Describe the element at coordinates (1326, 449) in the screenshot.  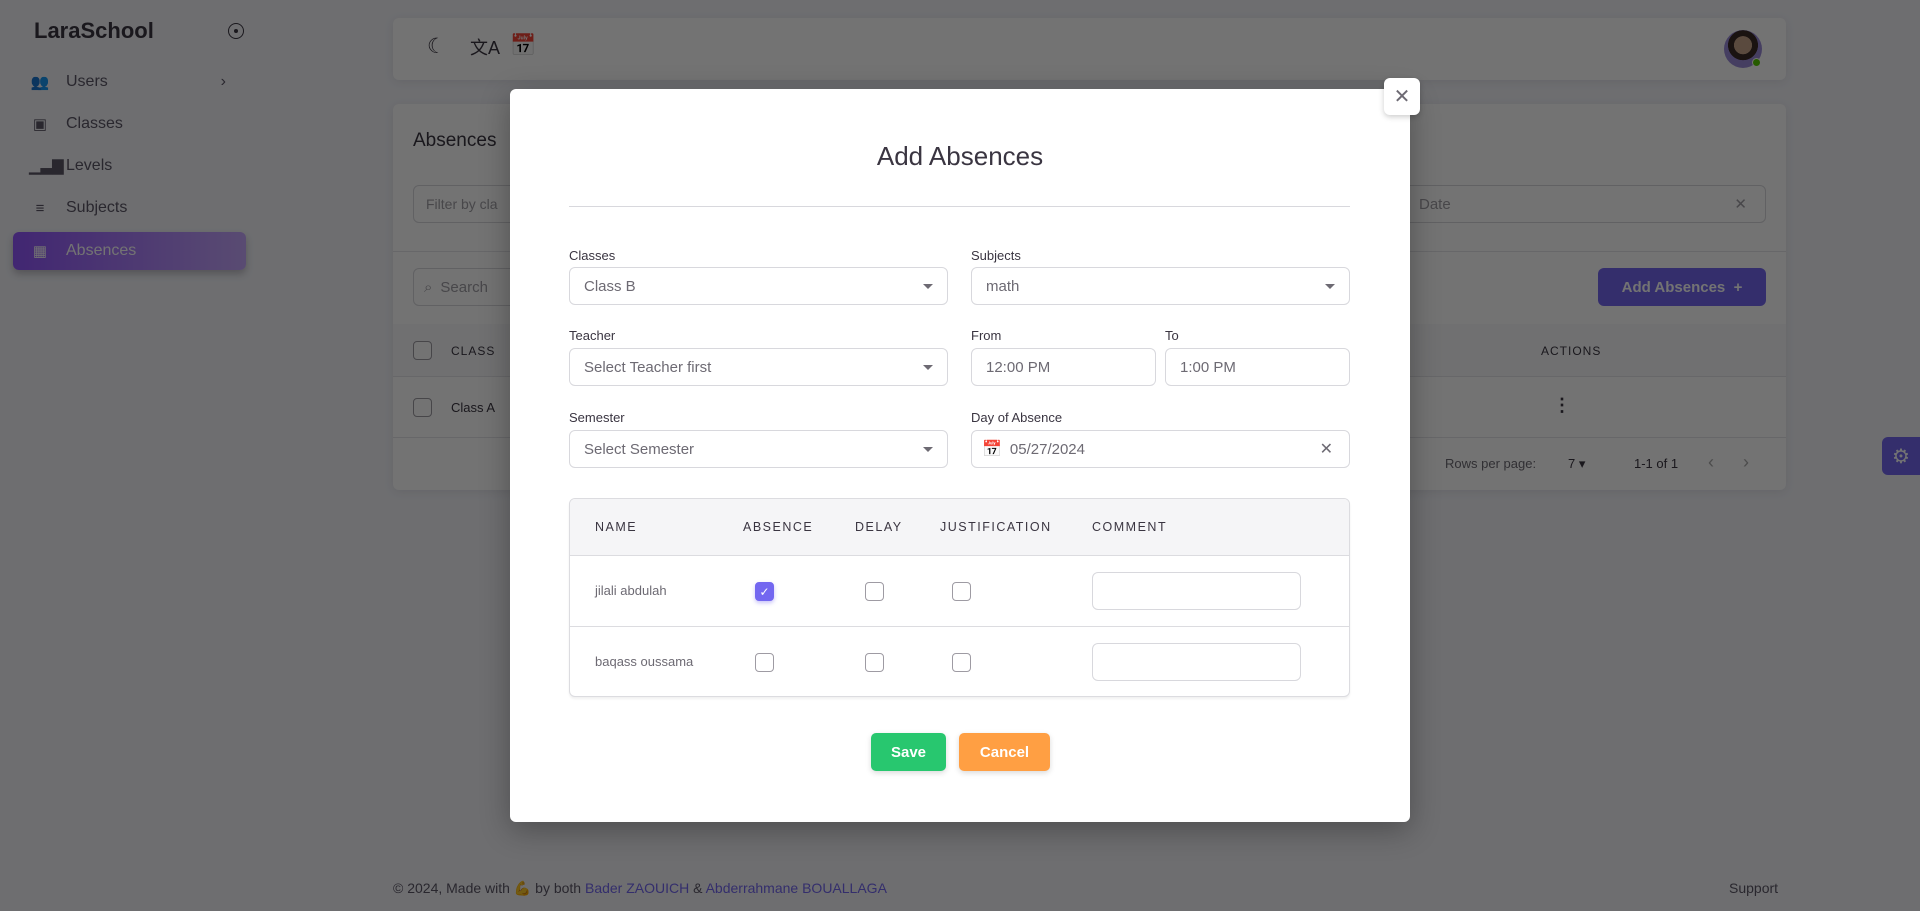
I see `clear-date-icon: ✕` at that location.